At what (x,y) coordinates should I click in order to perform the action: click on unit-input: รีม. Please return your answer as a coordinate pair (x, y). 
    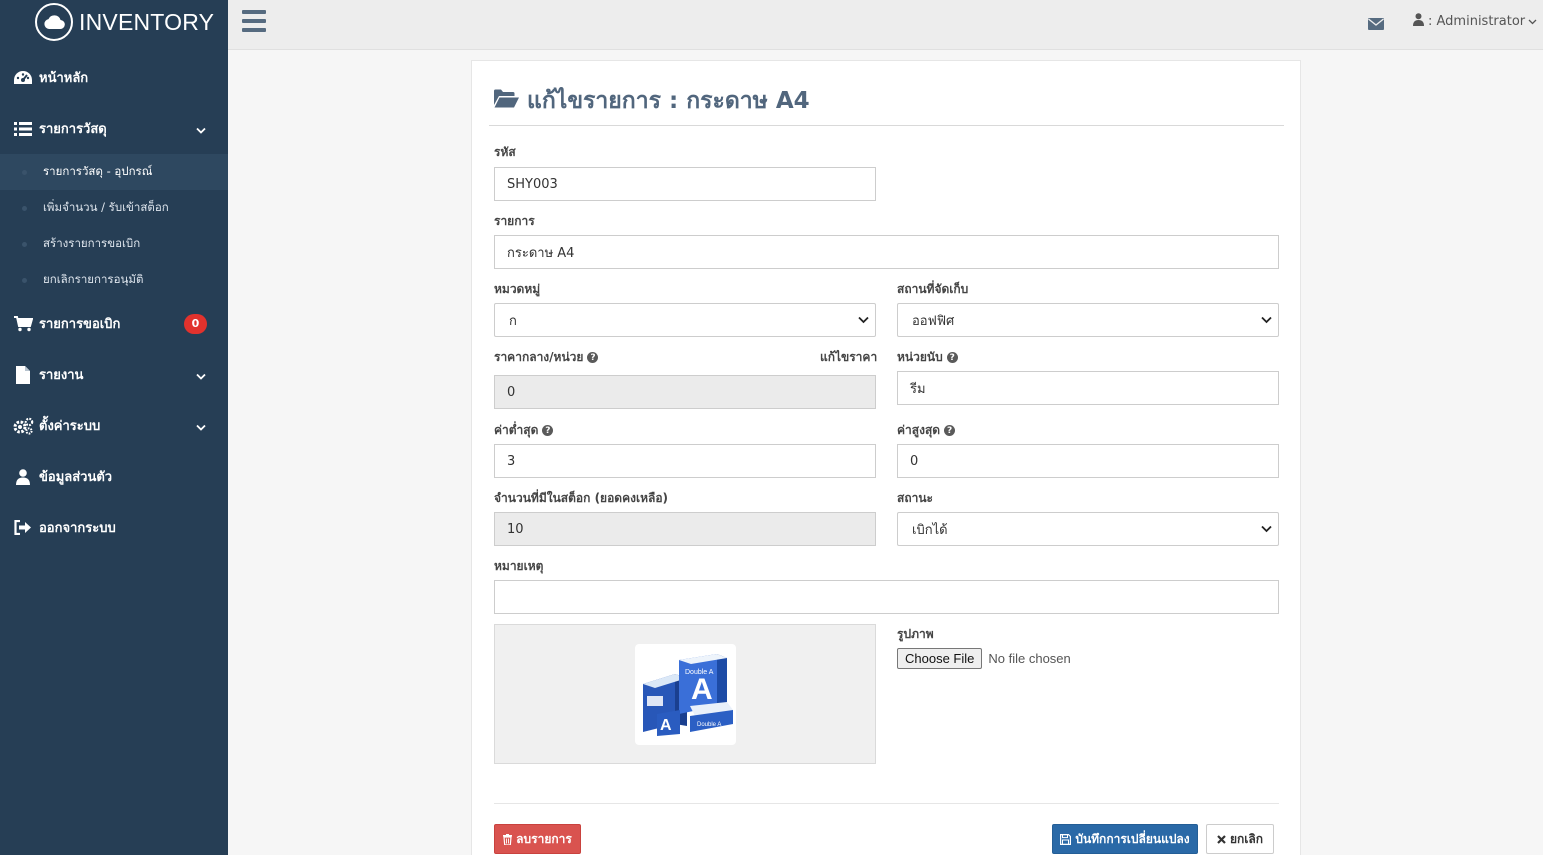
    Looking at the image, I should click on (1088, 388).